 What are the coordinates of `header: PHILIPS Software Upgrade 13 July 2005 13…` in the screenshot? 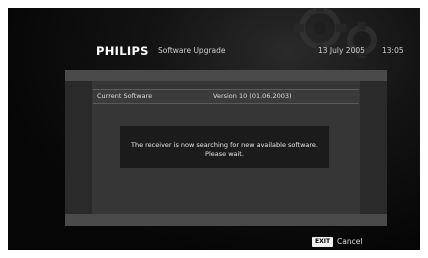 It's located at (250, 53).